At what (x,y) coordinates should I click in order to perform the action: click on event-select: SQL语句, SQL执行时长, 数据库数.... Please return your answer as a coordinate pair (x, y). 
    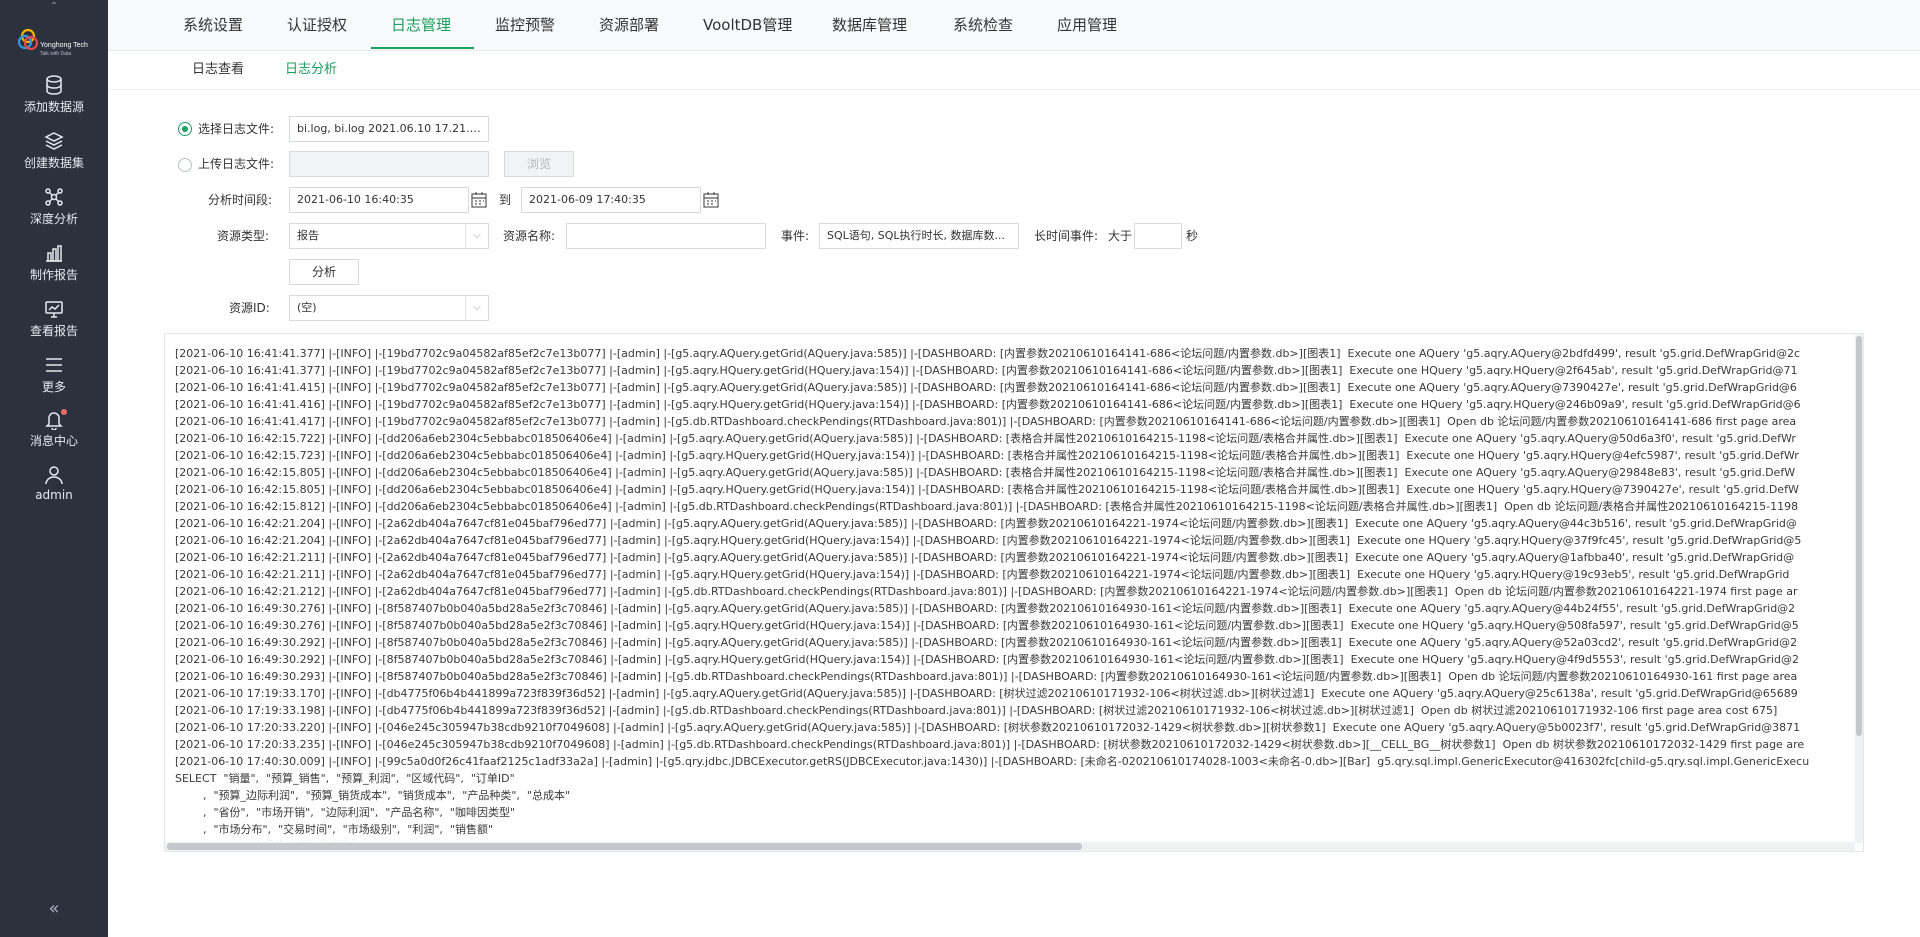
    Looking at the image, I should click on (919, 236).